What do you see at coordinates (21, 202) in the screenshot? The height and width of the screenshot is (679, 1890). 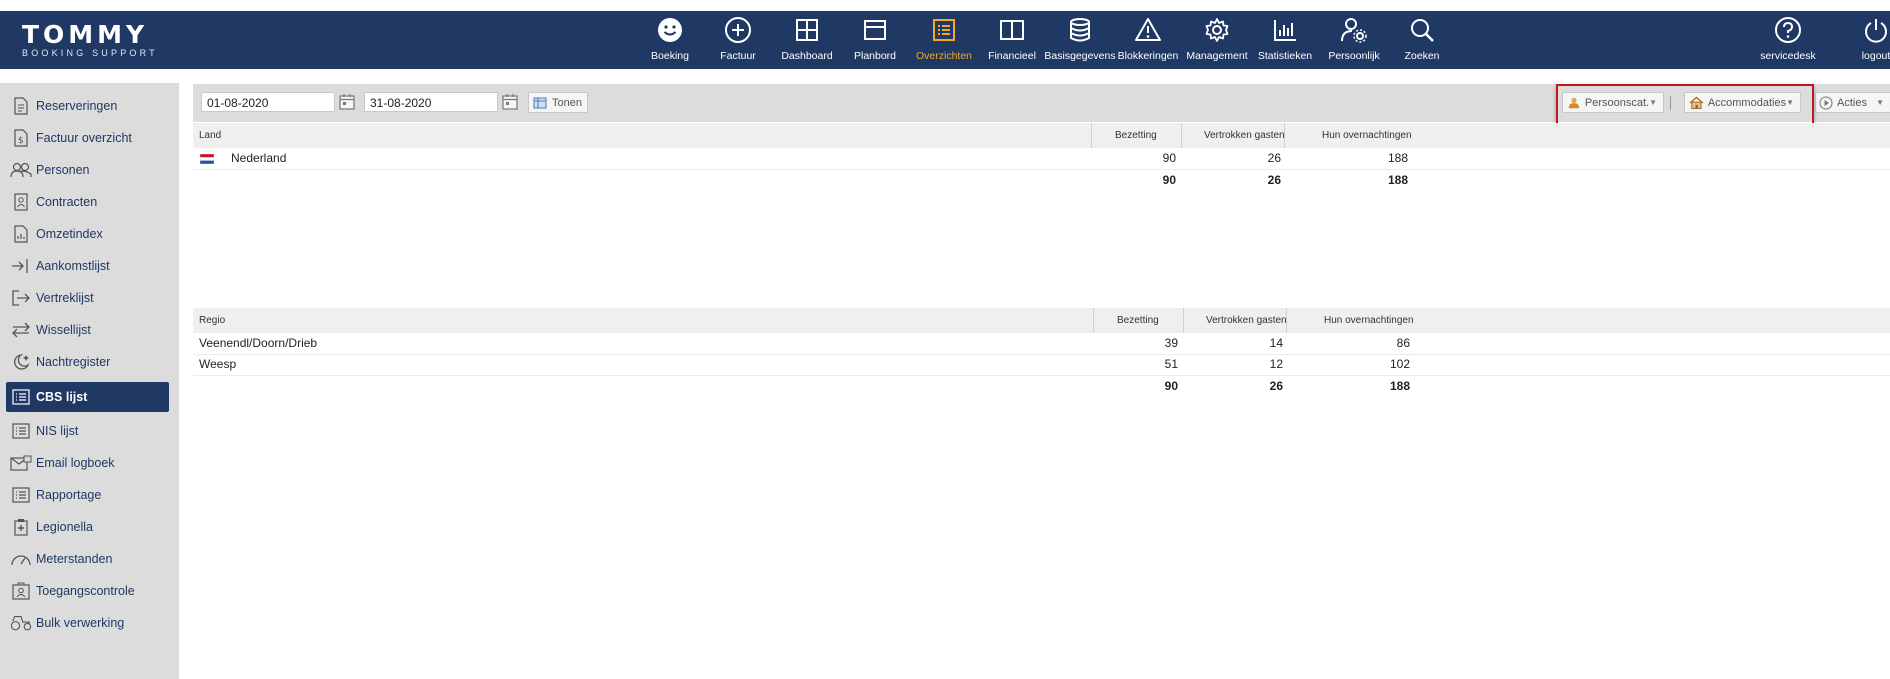 I see `contract-icon` at bounding box center [21, 202].